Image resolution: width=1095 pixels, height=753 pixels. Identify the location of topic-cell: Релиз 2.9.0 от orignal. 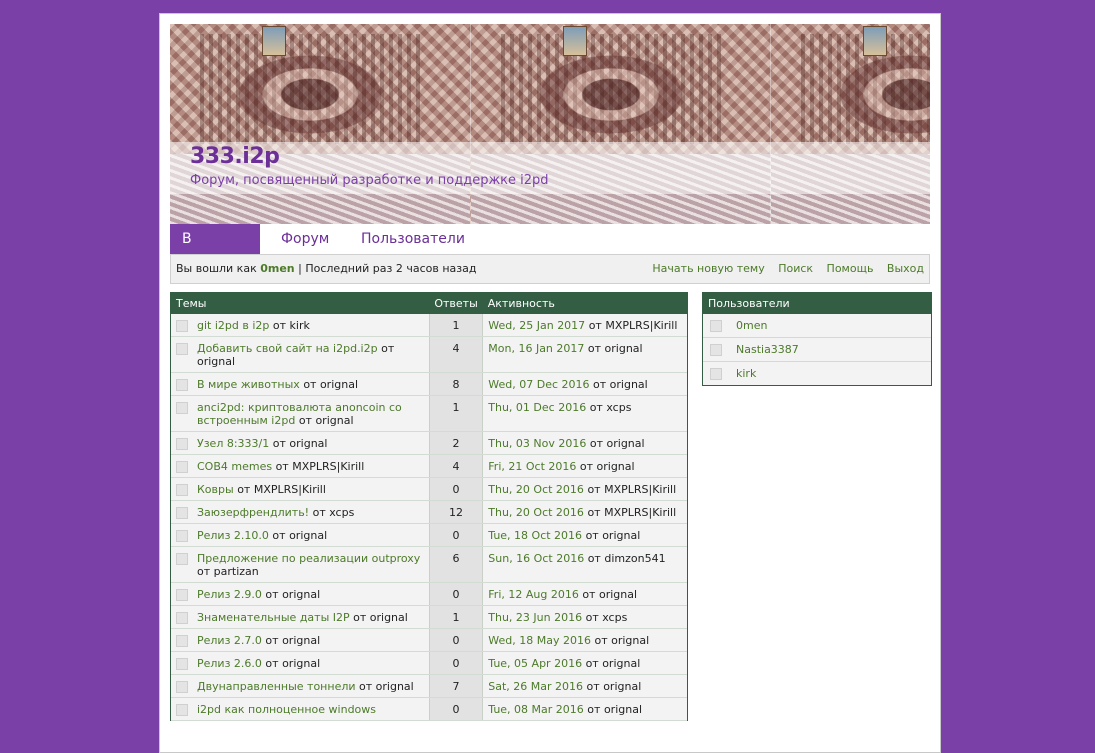
(300, 594).